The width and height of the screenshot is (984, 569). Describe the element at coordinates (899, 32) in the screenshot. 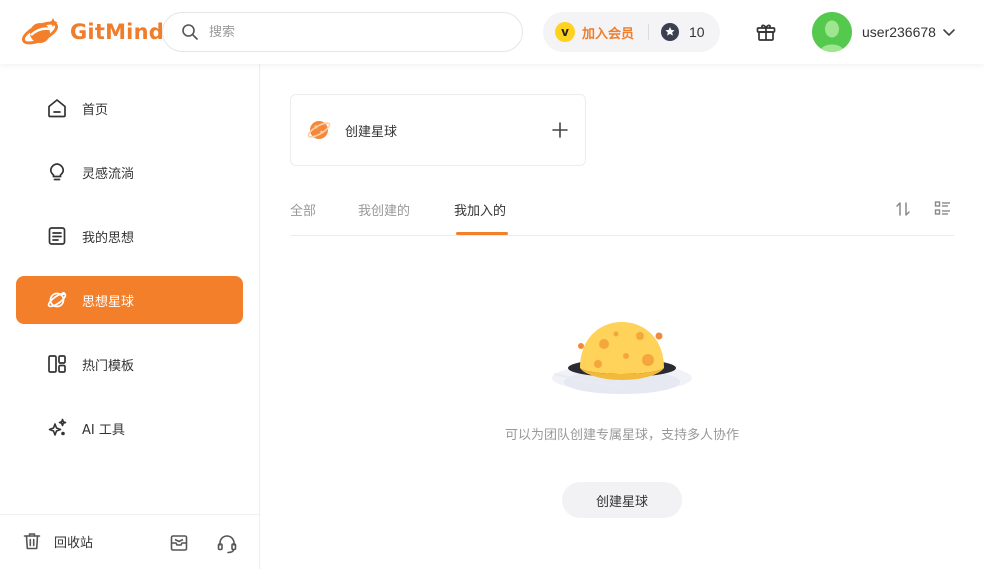

I see `username: user236678` at that location.